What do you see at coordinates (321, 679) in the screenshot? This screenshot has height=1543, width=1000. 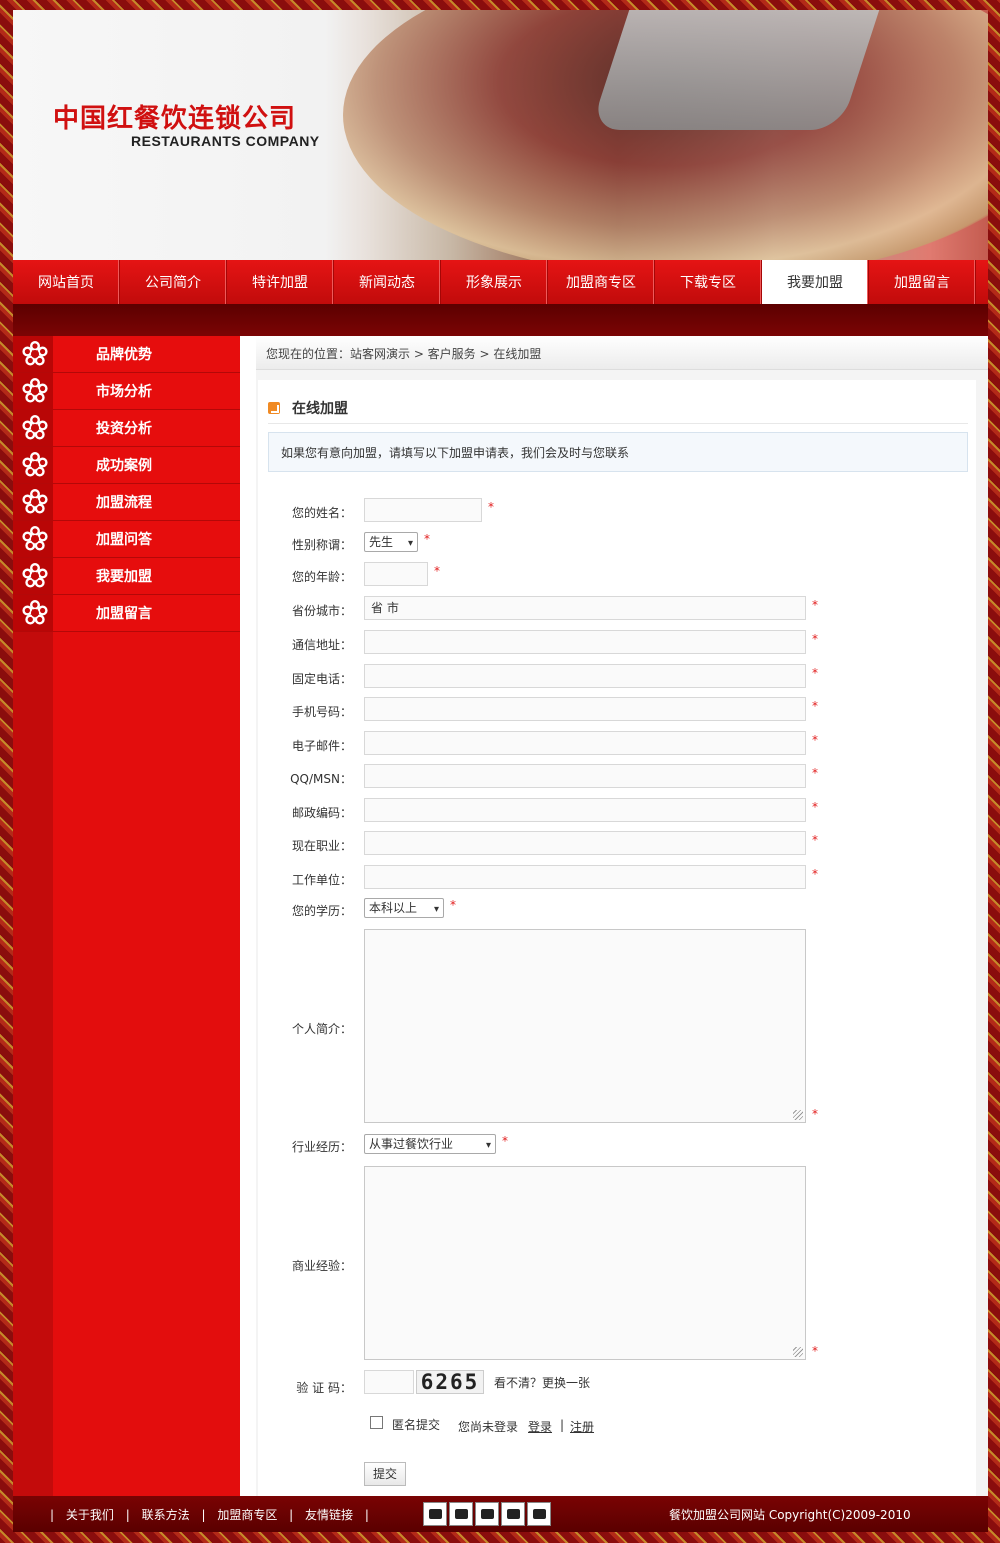 I see `phone-label: 固定电话：` at bounding box center [321, 679].